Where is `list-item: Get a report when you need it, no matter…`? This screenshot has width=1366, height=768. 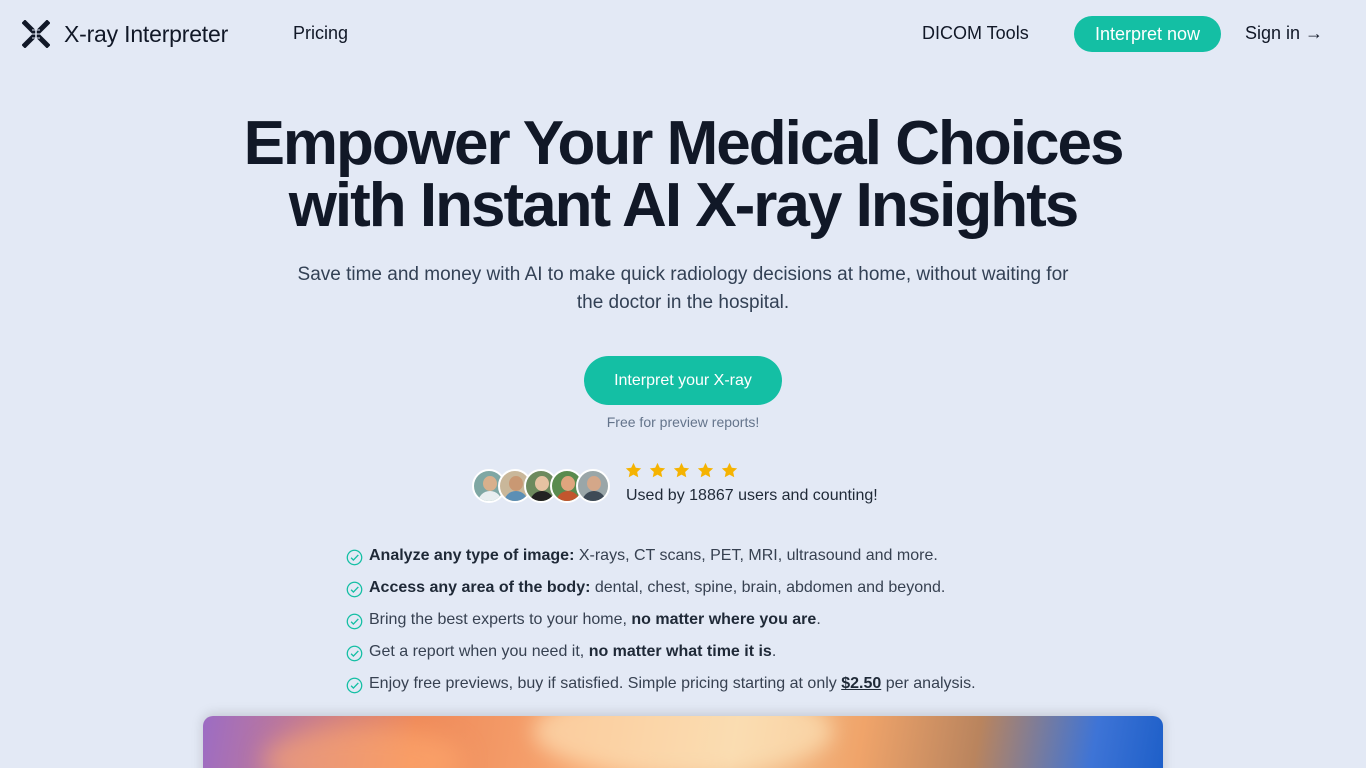 list-item: Get a report when you need it, no matter… is located at coordinates (661, 652).